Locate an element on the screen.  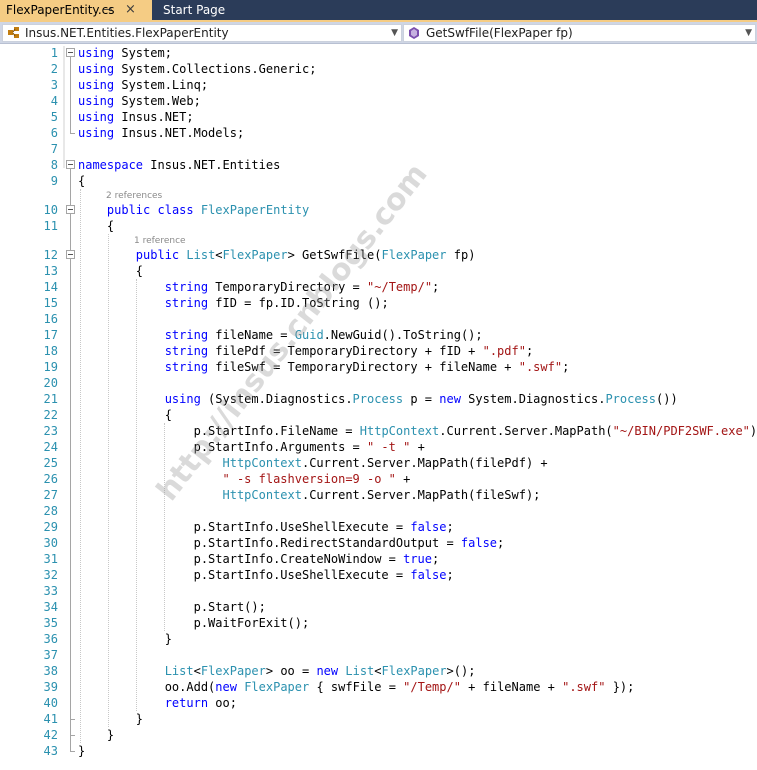
fold-toggle-class is located at coordinates (70, 209).